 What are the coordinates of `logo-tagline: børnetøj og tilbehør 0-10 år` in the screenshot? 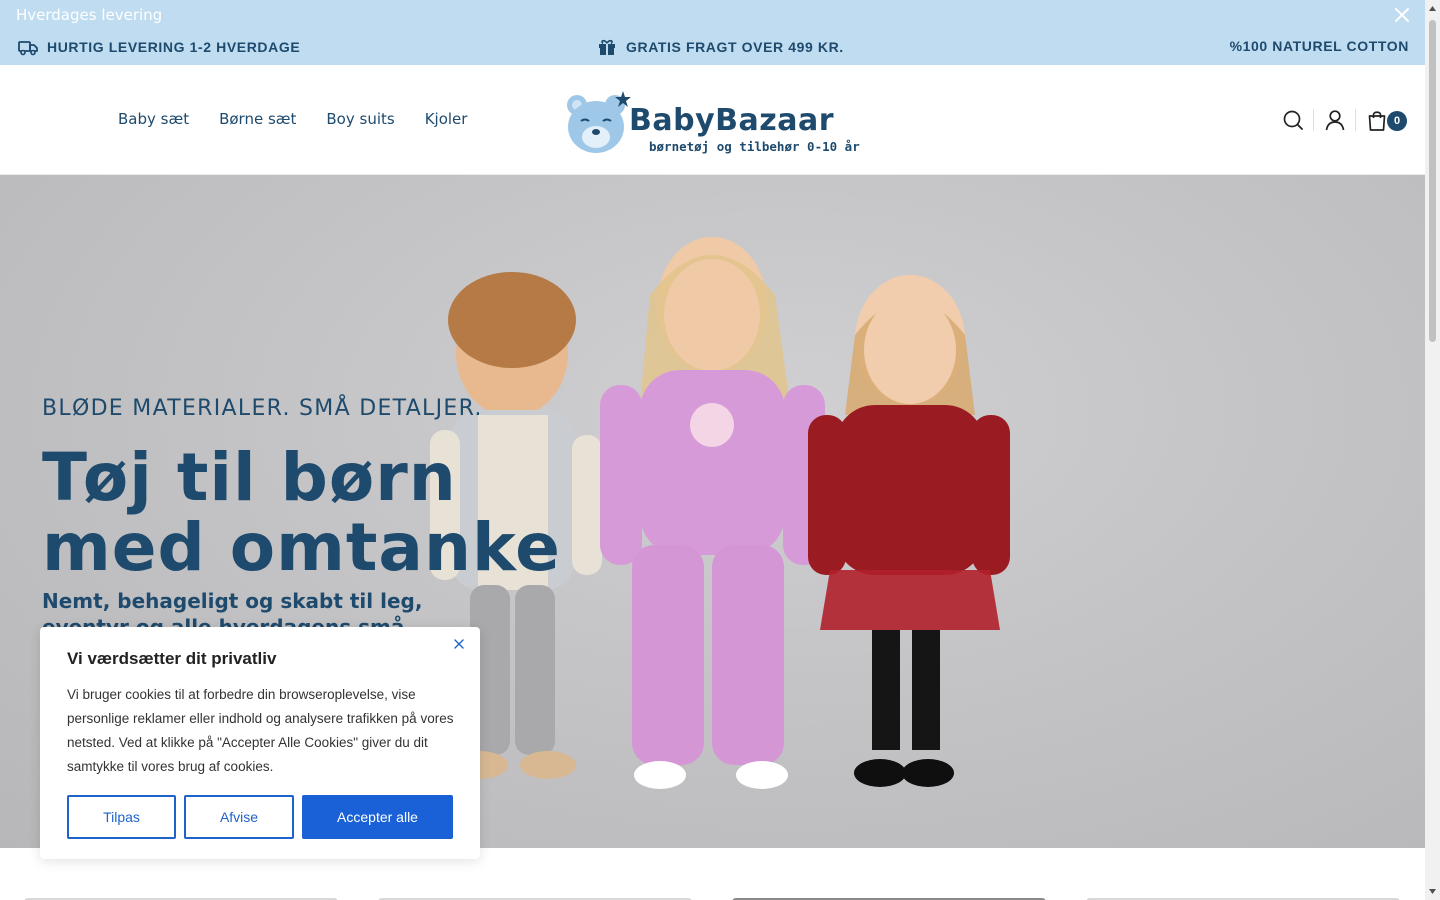 It's located at (754, 146).